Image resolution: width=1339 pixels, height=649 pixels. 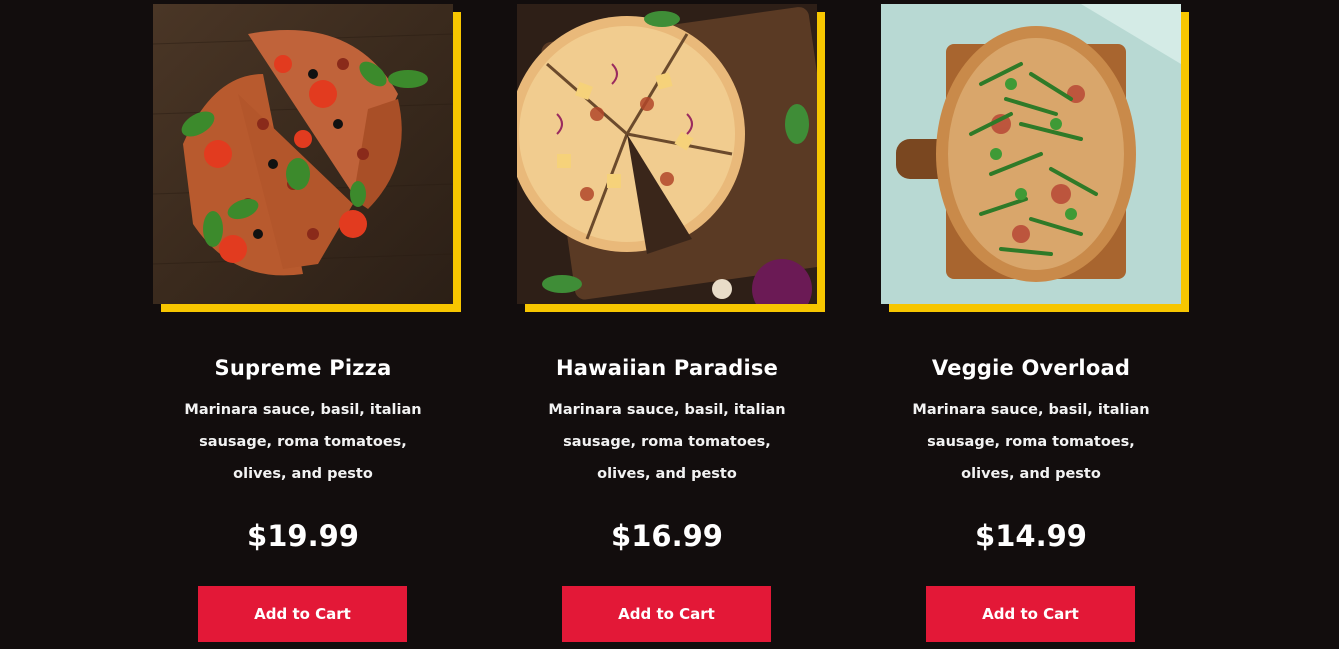 What do you see at coordinates (303, 368) in the screenshot?
I see `product-name: Supreme Pizza` at bounding box center [303, 368].